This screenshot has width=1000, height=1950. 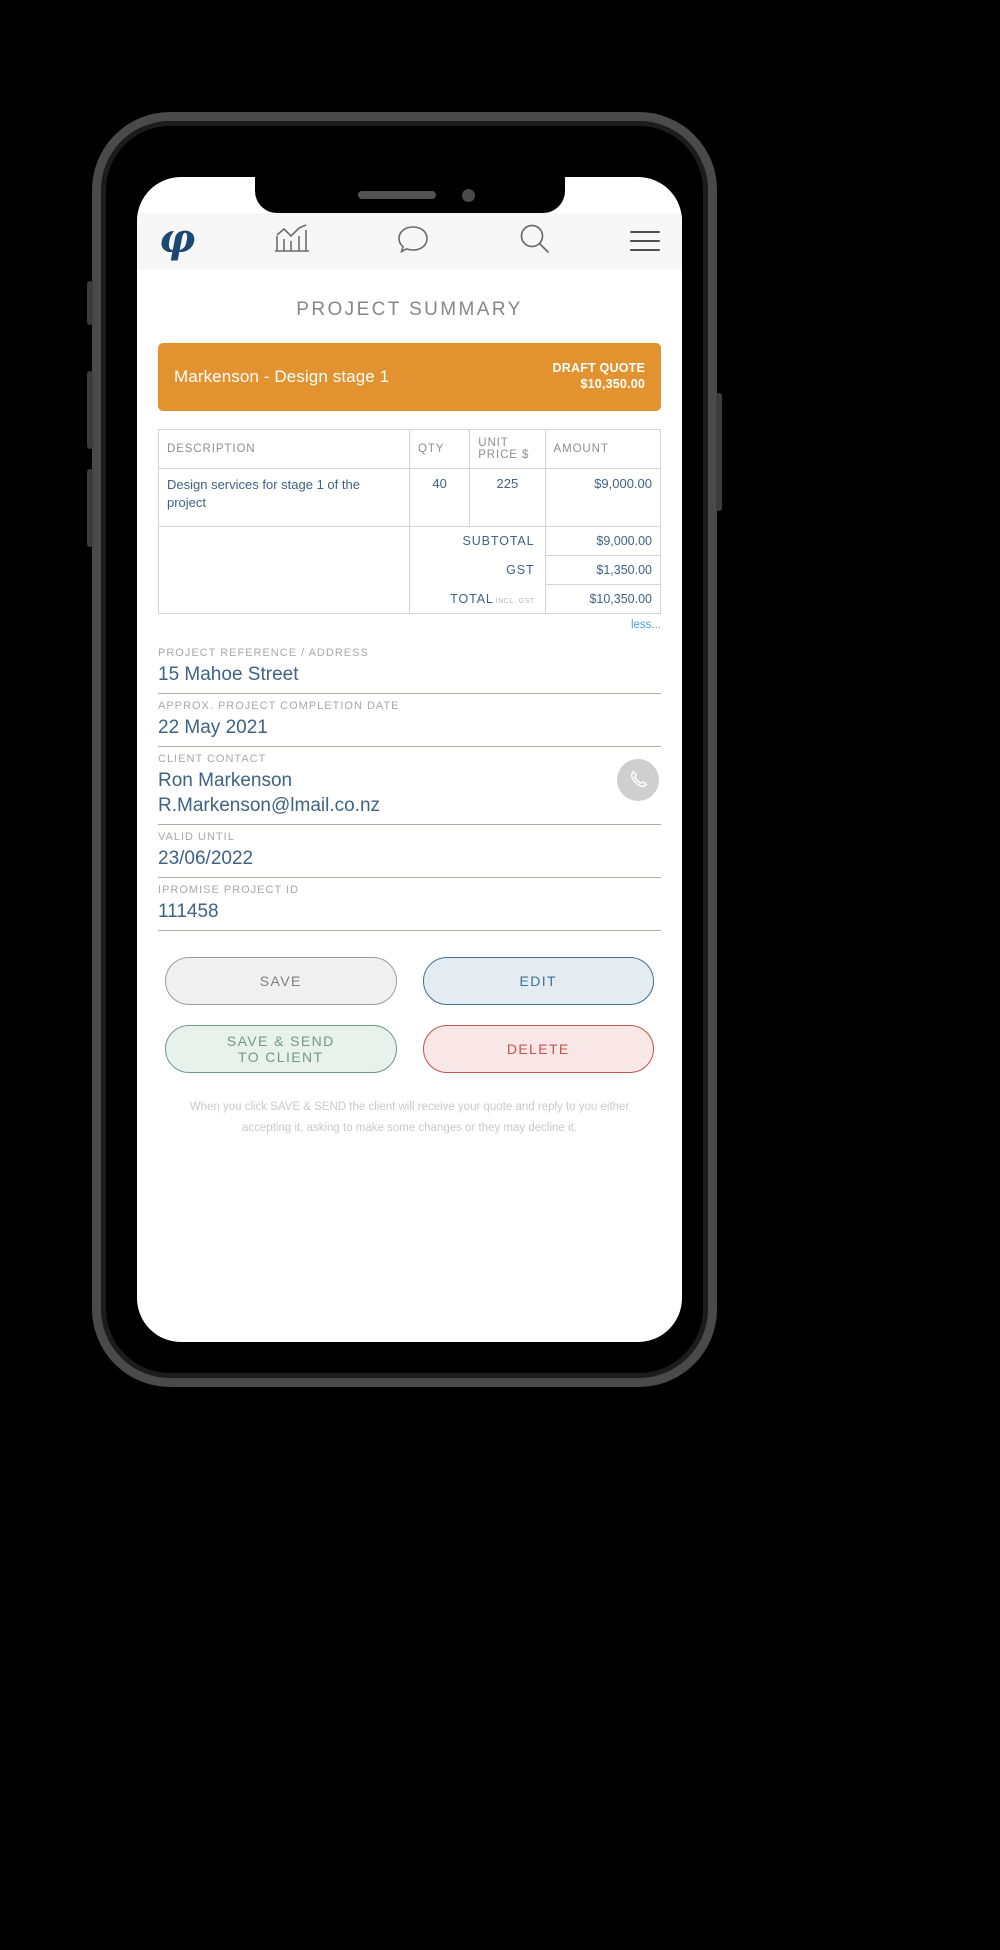 What do you see at coordinates (409, 852) in the screenshot?
I see `field-valid-until: VALID UNTIL 23/06/2022` at bounding box center [409, 852].